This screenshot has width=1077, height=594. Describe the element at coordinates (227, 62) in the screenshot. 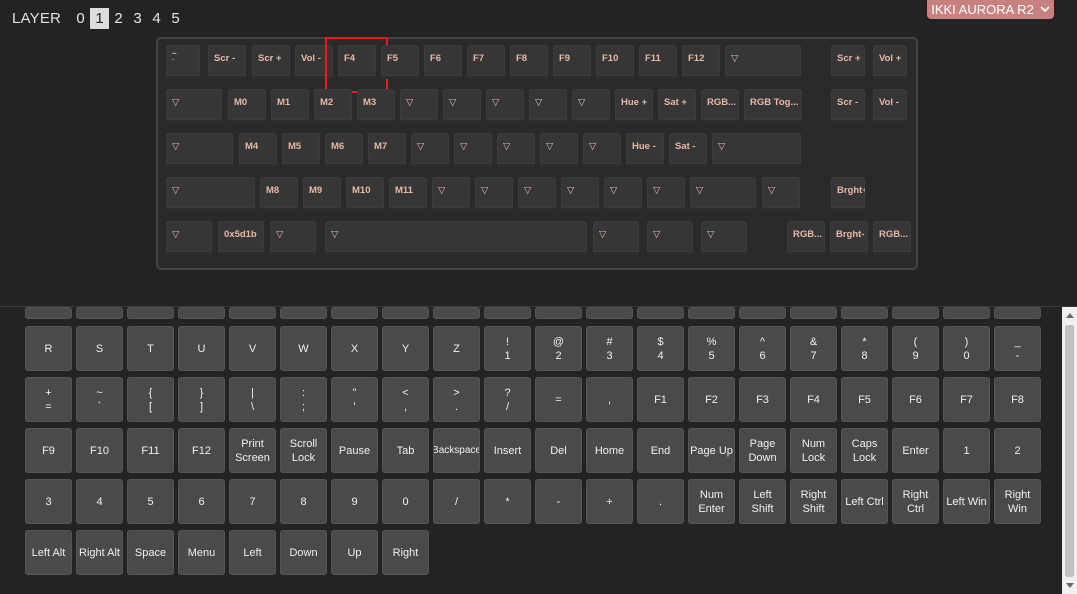

I see `keyboard-key: Scr -` at that location.